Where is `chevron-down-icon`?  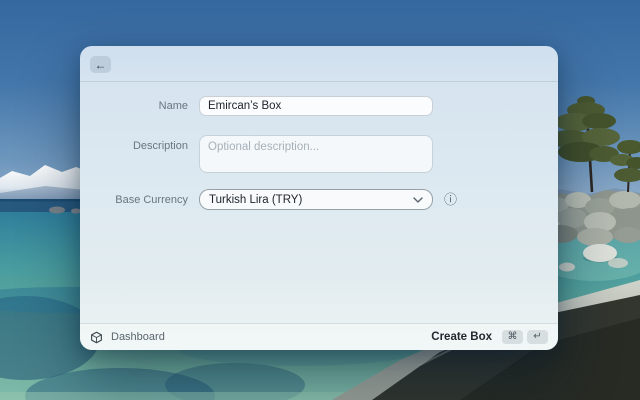
chevron-down-icon is located at coordinates (418, 199).